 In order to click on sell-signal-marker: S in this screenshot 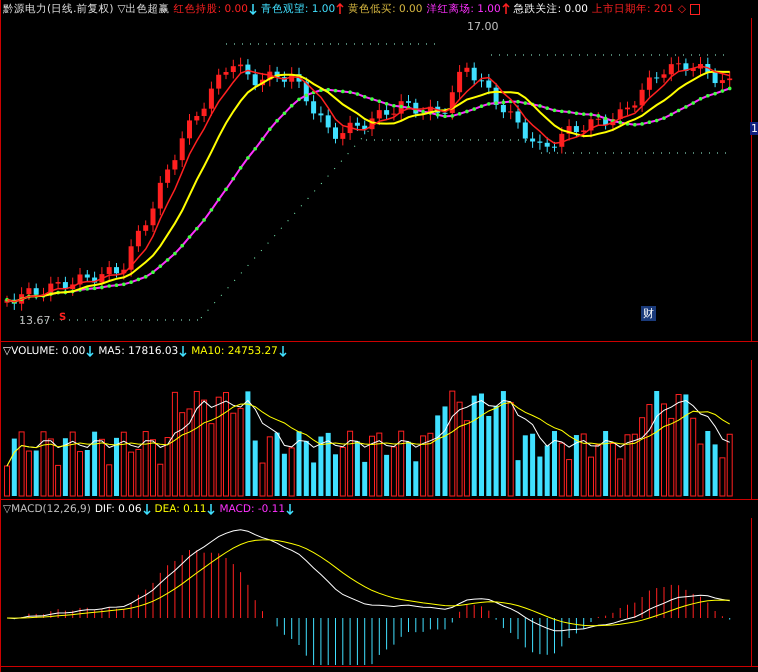, I will do `click(62, 317)`.